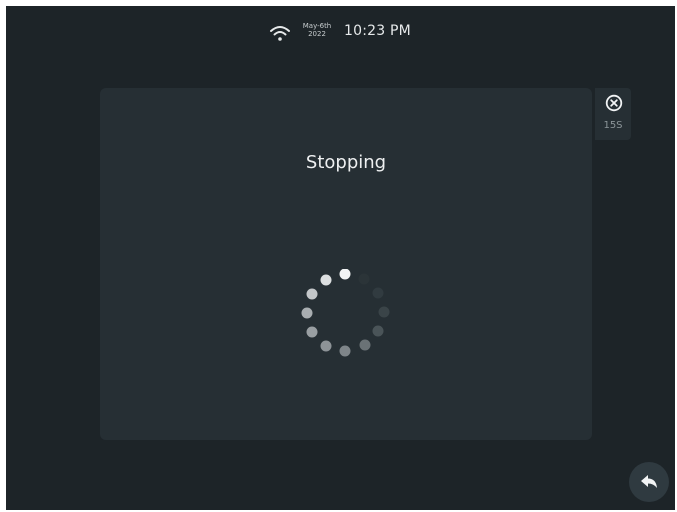 The image size is (677, 512). What do you see at coordinates (613, 114) in the screenshot?
I see `close-countdown-tab: 15S` at bounding box center [613, 114].